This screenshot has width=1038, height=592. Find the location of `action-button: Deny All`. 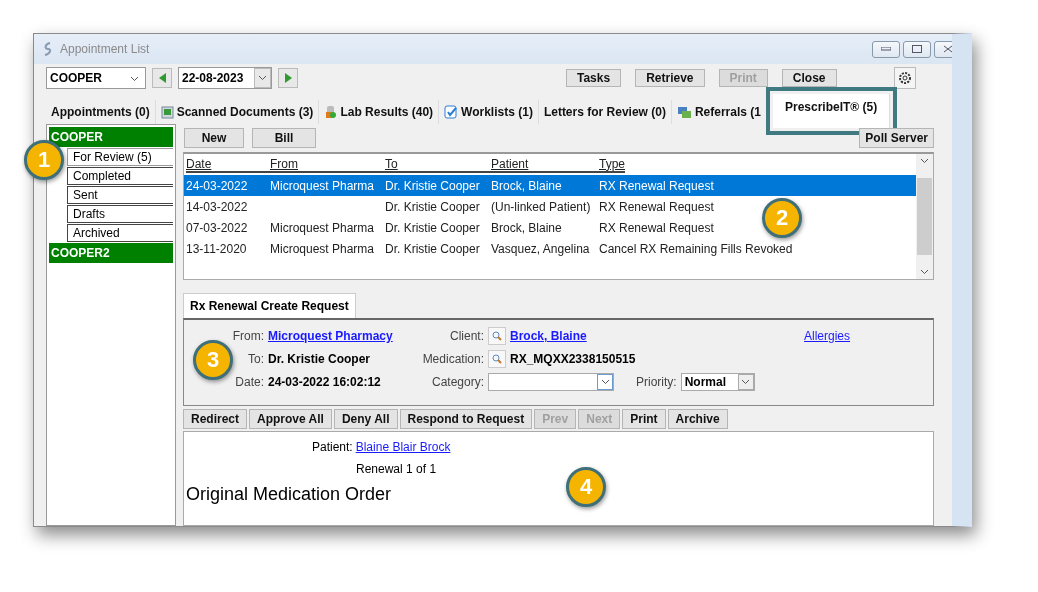

action-button: Deny All is located at coordinates (365, 419).